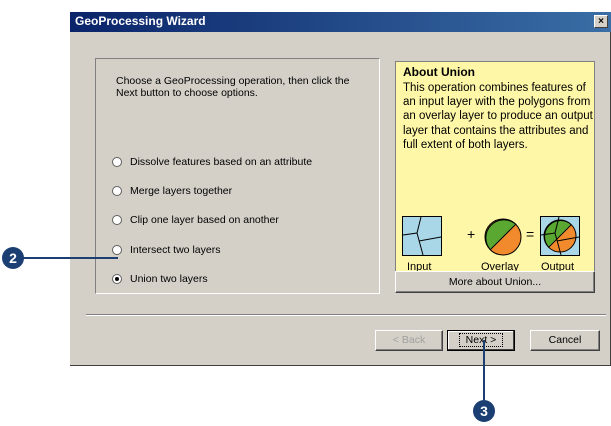 The height and width of the screenshot is (426, 611). I want to click on about-title: About Union, so click(439, 72).